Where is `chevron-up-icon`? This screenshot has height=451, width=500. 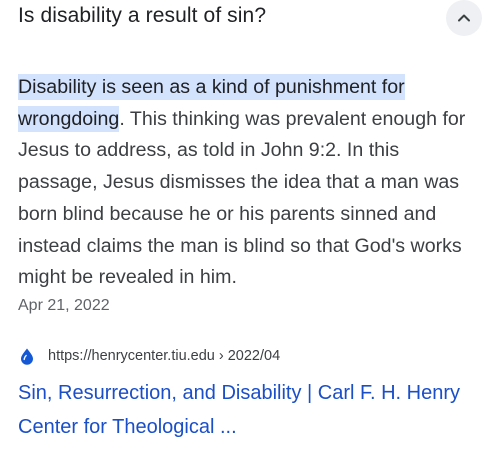
chevron-up-icon is located at coordinates (464, 18).